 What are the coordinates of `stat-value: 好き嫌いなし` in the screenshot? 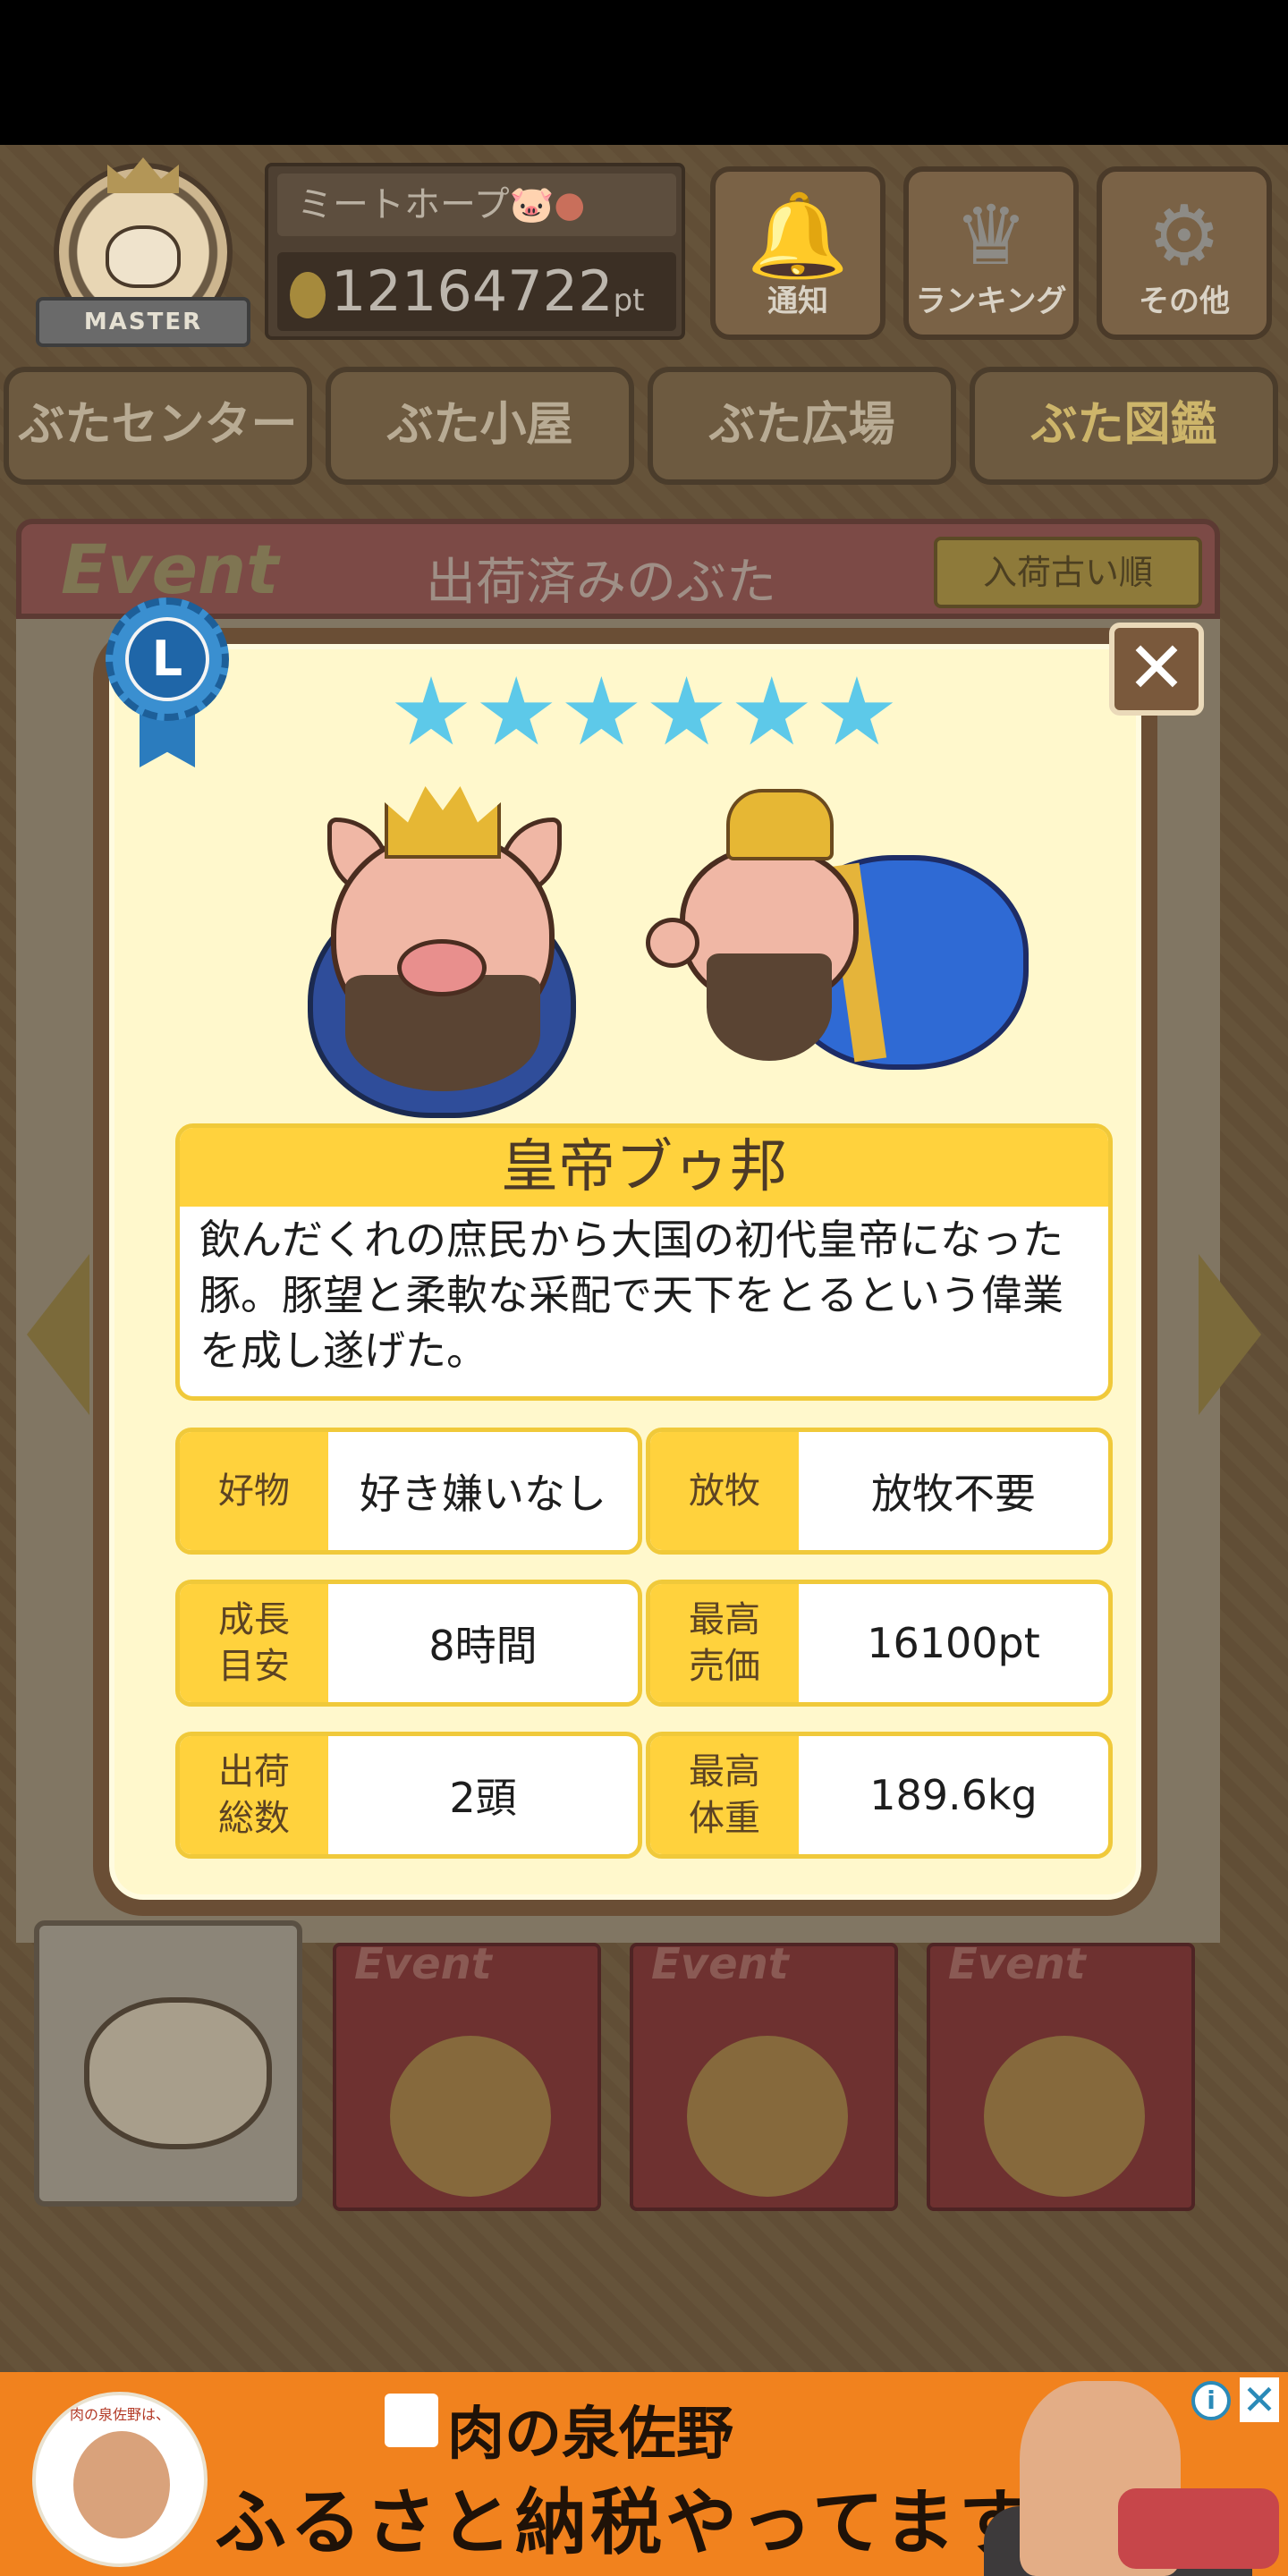 It's located at (483, 1494).